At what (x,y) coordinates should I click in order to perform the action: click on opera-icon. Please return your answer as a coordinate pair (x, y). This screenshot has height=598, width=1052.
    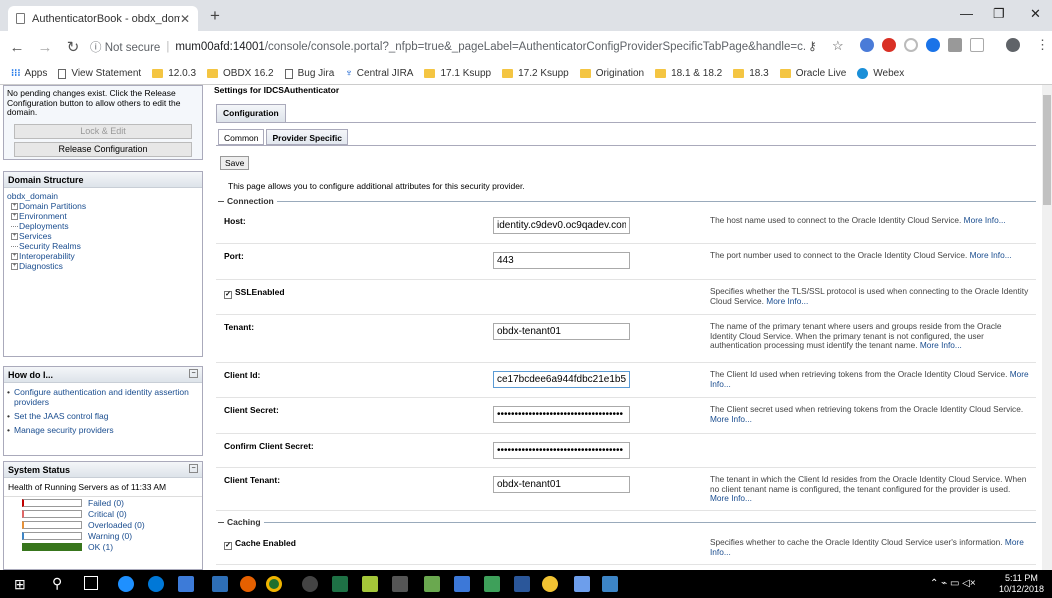
    Looking at the image, I should click on (889, 45).